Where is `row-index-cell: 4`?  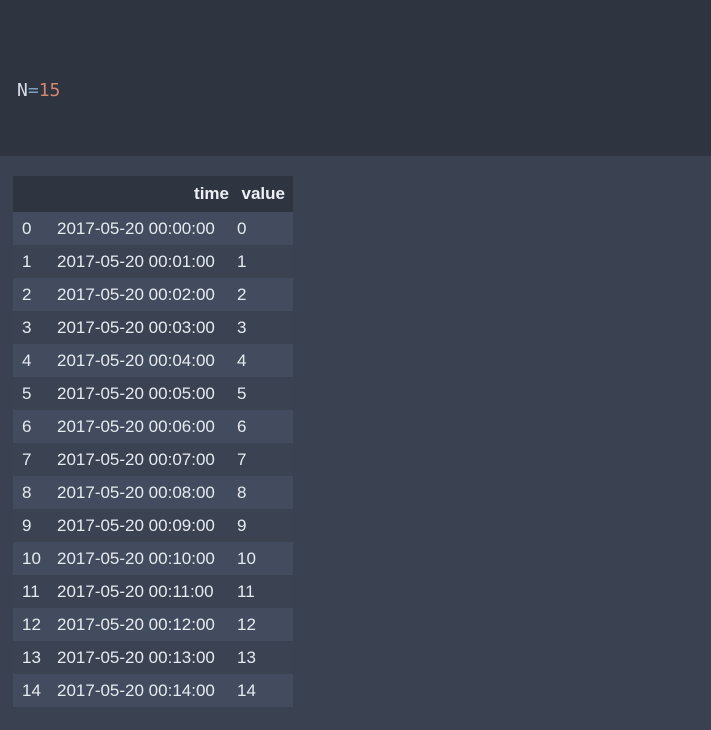 row-index-cell: 4 is located at coordinates (35, 360).